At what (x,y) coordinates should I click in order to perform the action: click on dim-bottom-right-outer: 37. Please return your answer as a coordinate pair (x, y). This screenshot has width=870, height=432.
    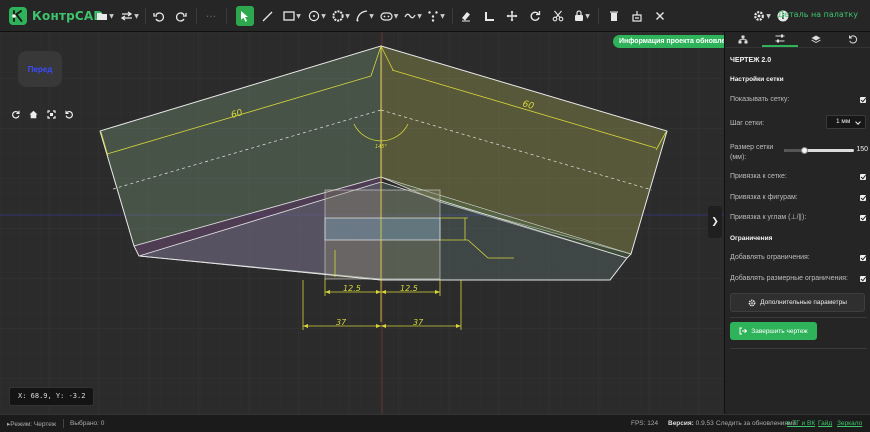
    Looking at the image, I should click on (418, 322).